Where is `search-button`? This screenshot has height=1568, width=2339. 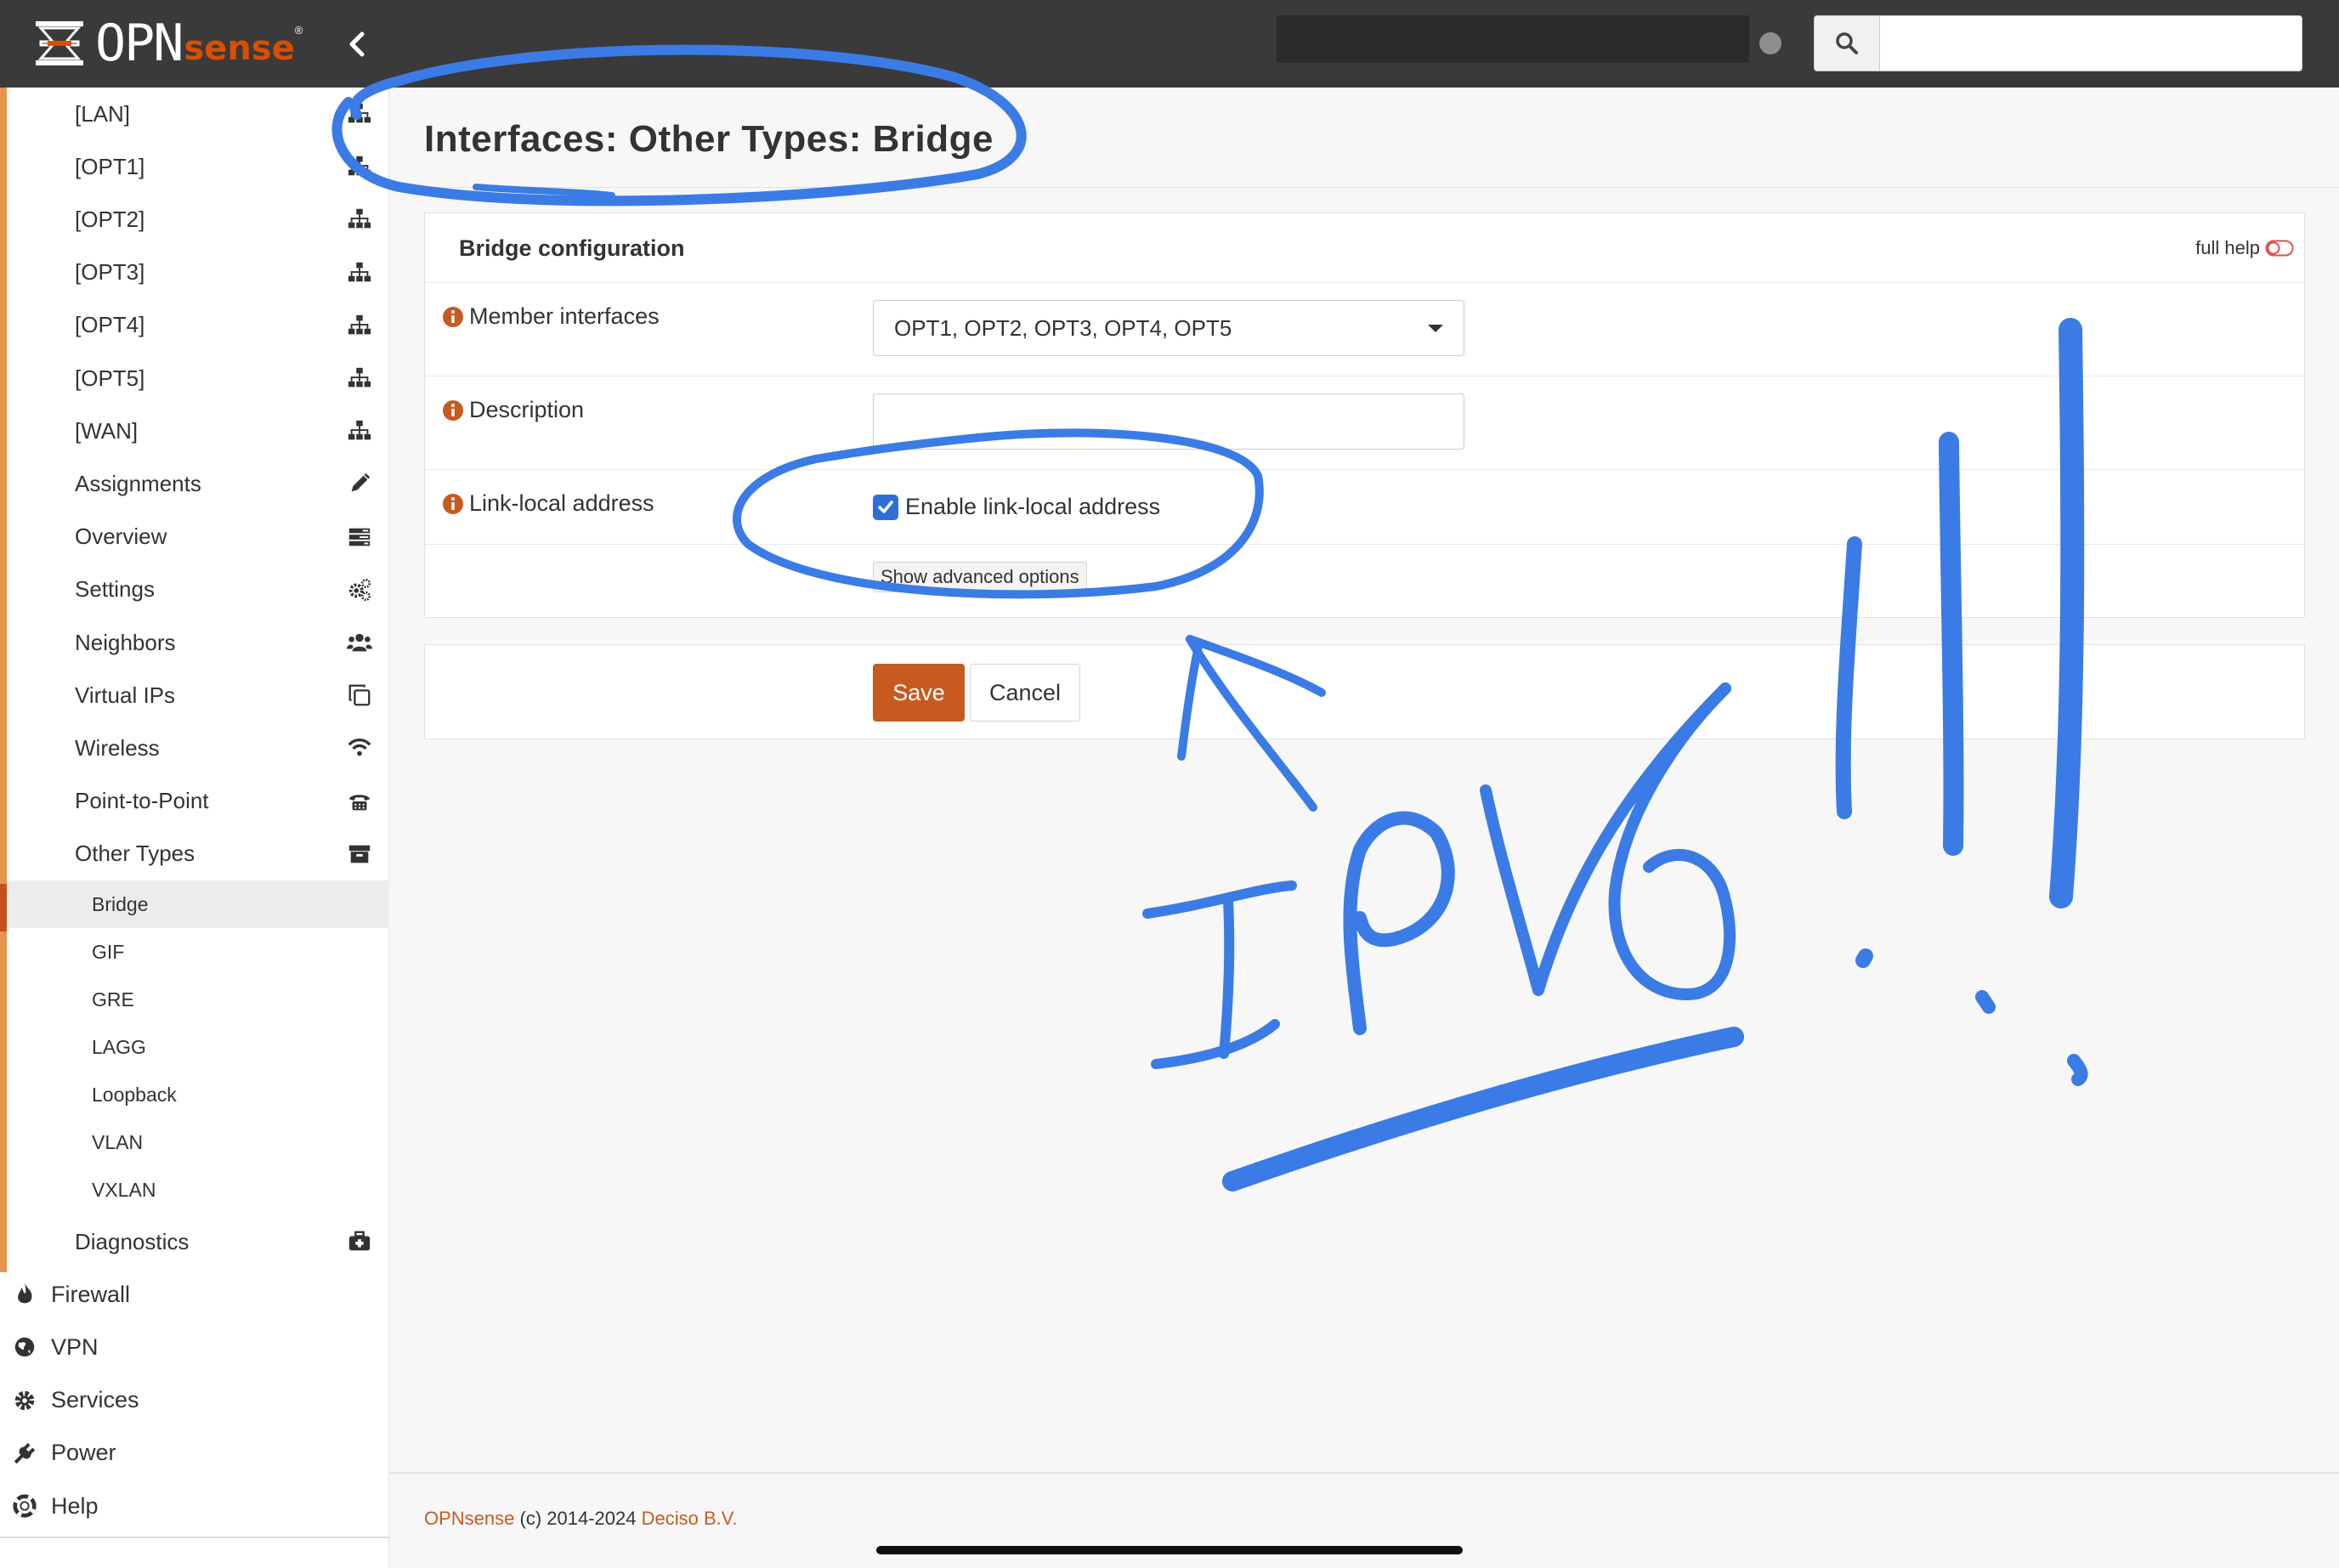
search-button is located at coordinates (1847, 43).